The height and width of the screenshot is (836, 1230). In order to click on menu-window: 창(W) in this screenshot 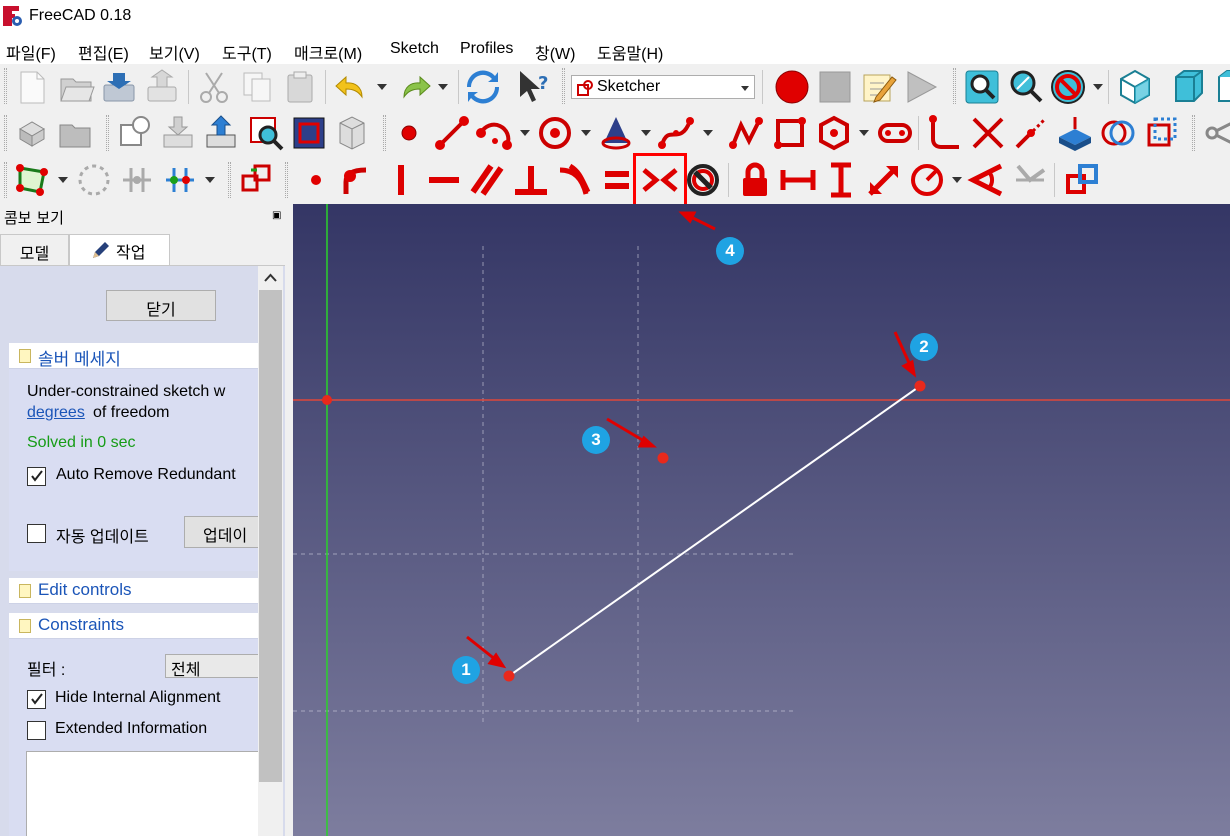, I will do `click(555, 52)`.